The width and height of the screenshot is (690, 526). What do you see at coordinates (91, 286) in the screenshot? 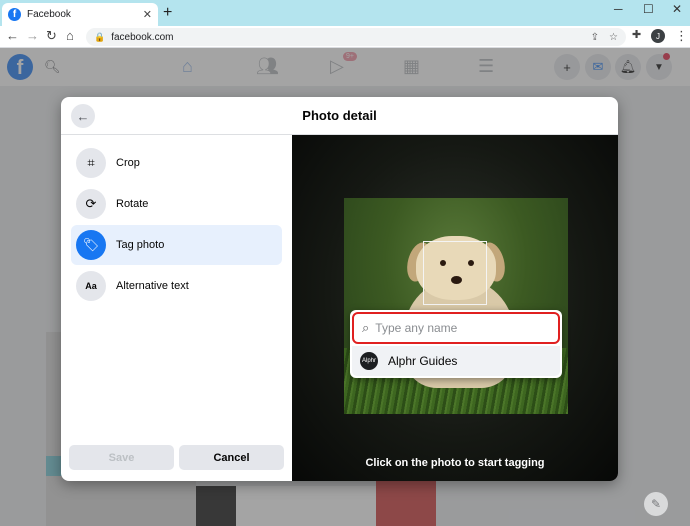
I see `alt-text-icon: Aa` at bounding box center [91, 286].